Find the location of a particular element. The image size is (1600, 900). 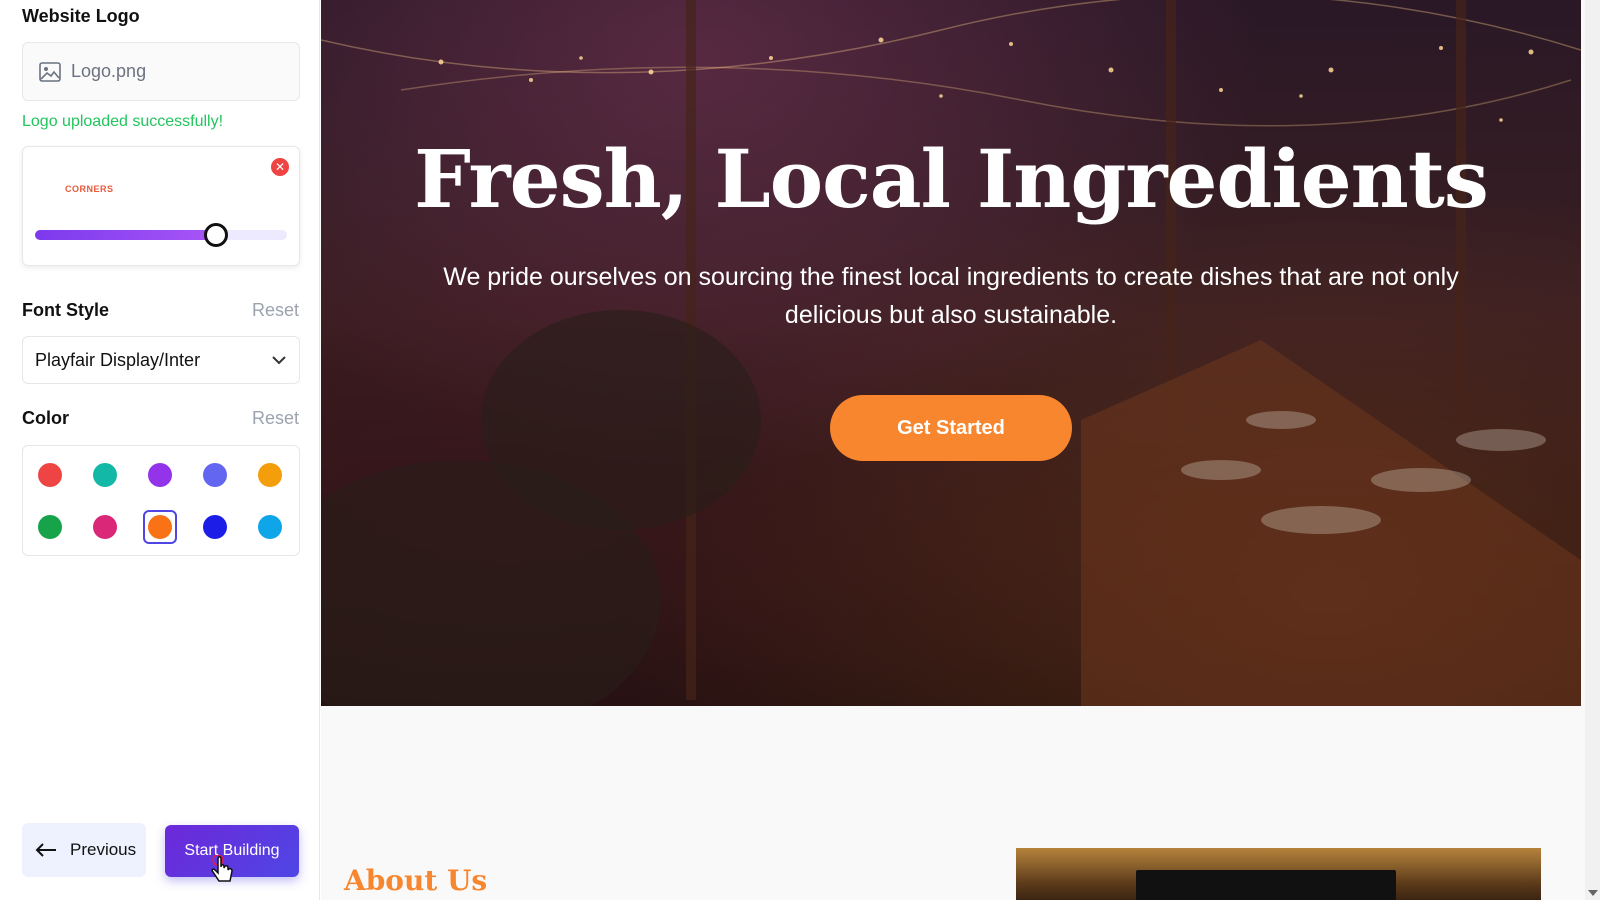

logo-file-name: Logo.png is located at coordinates (109, 71).